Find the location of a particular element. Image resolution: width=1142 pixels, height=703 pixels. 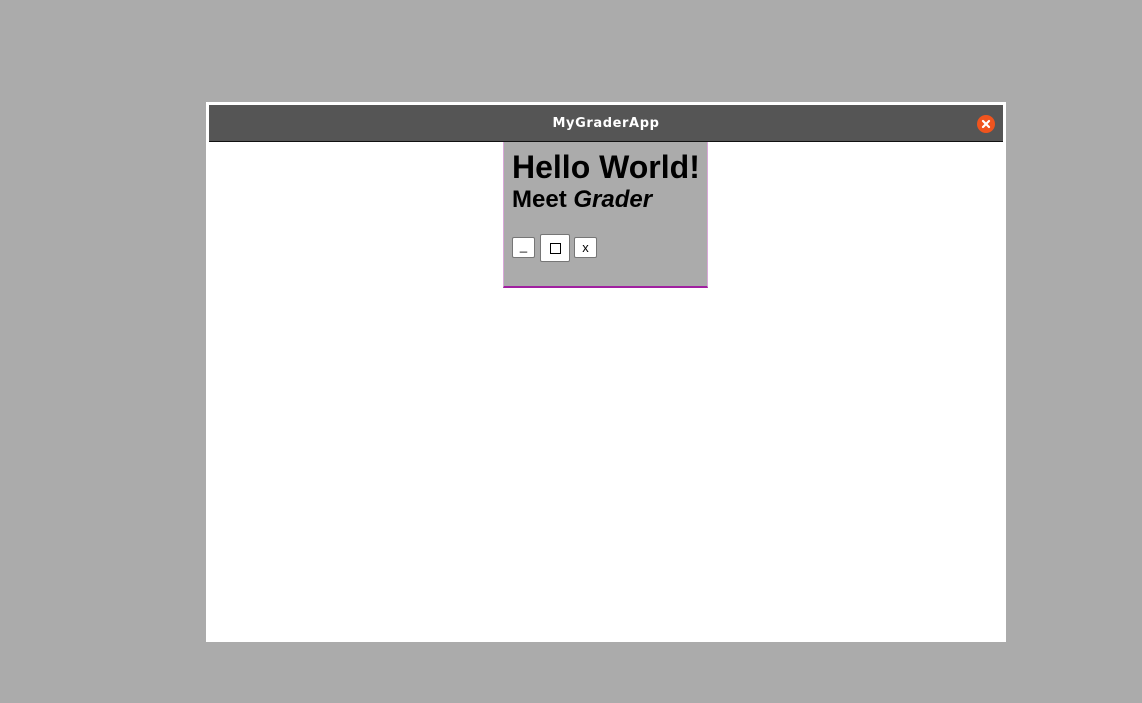

window-title: MyGraderApp is located at coordinates (606, 123).